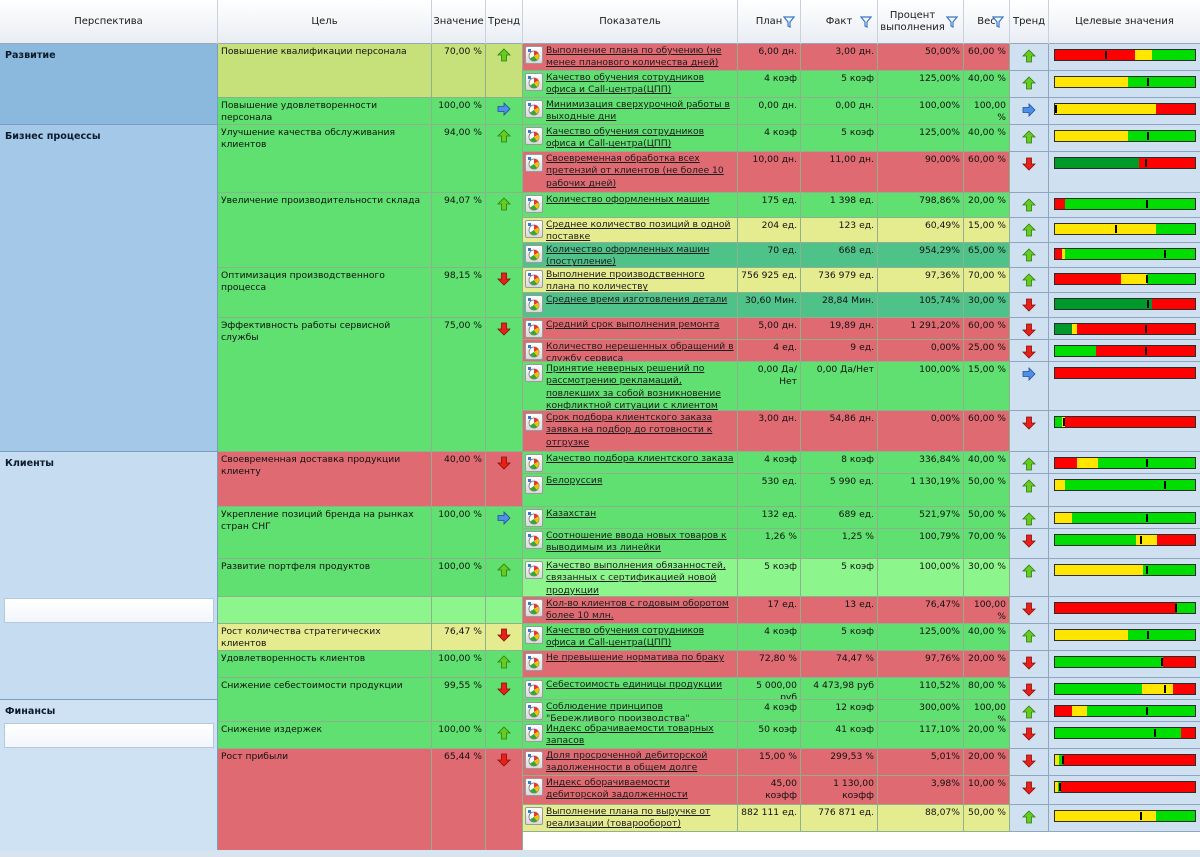  What do you see at coordinates (109, 22) in the screenshot?
I see `header-perspective: Перспектива` at bounding box center [109, 22].